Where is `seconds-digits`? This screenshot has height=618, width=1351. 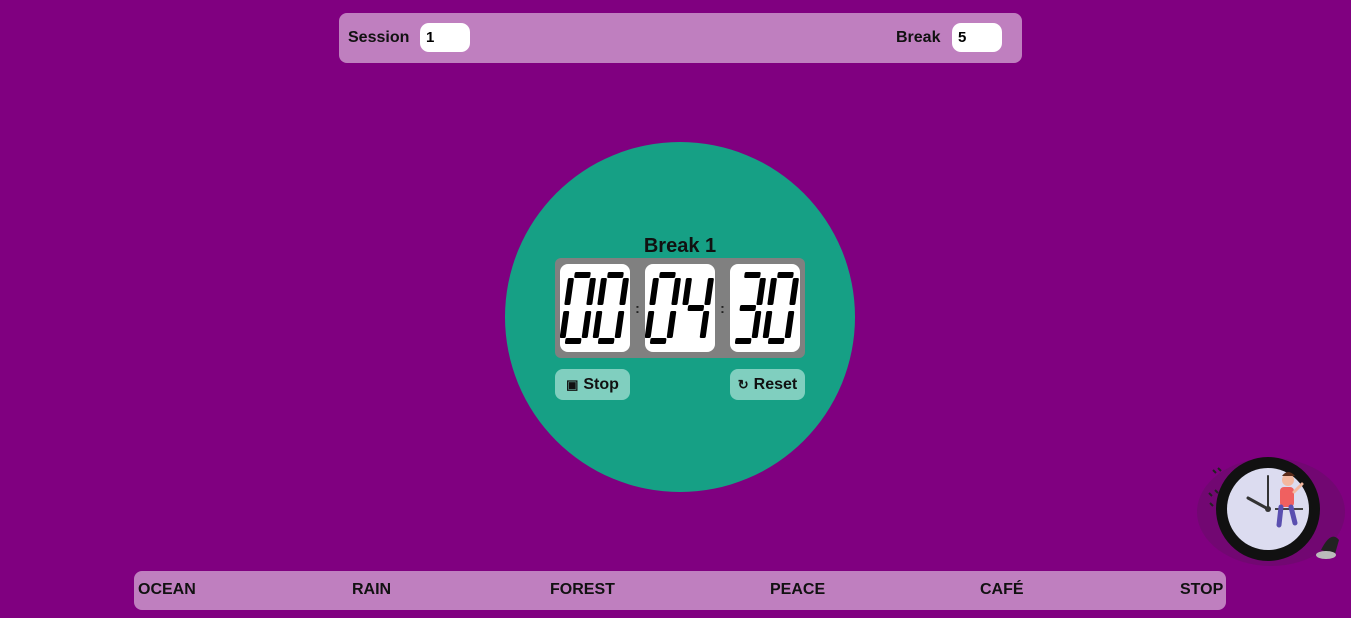 seconds-digits is located at coordinates (766, 308).